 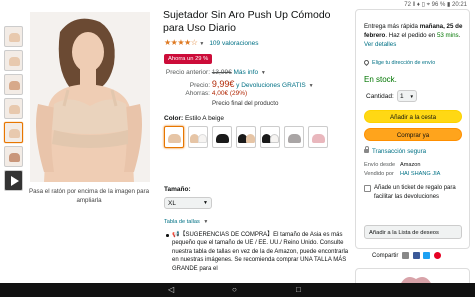 I want to click on color-row: Color: Estilo A beige, so click(x=194, y=118).